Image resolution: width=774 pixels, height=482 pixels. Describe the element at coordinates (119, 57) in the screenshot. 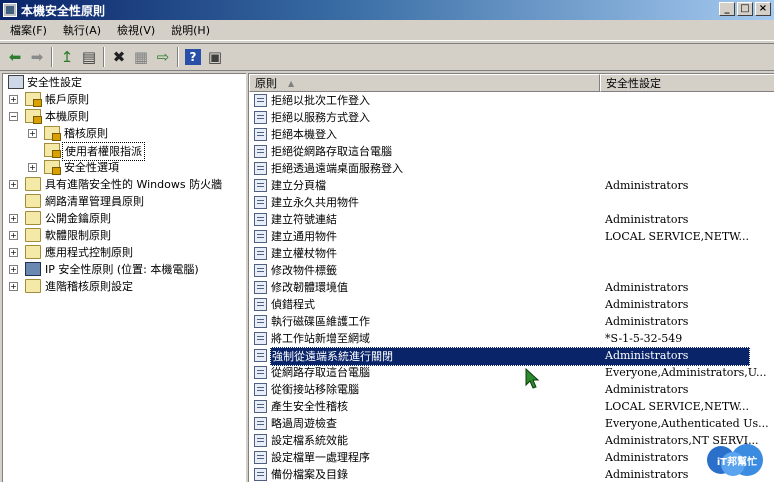

I see `delete-icon: ✖` at that location.